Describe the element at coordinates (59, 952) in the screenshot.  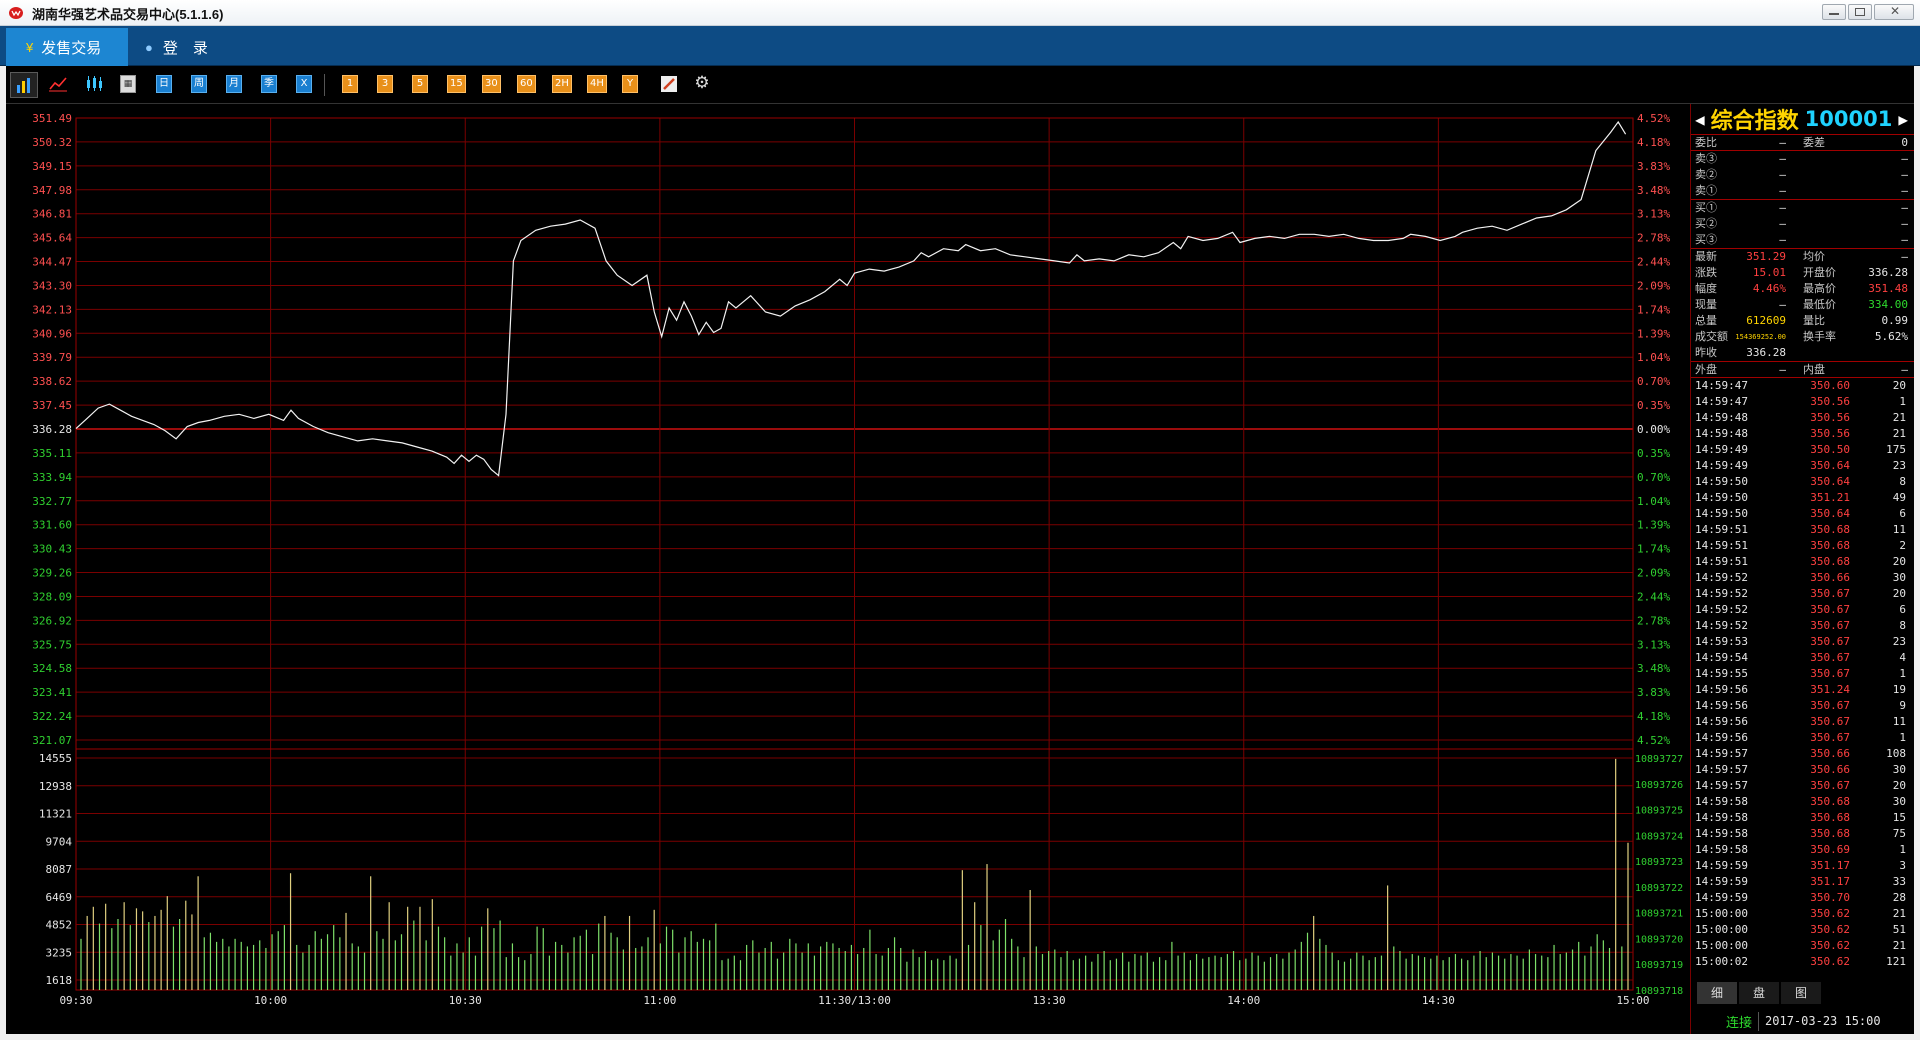
I see `volume-tick-label: 3235` at that location.